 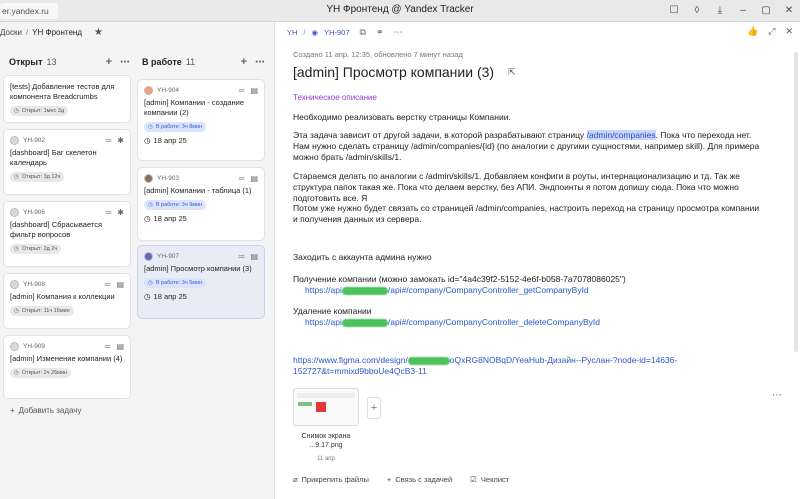 What do you see at coordinates (731, 10) in the screenshot?
I see `window-controls: ☐ ◊ ⤓ – ▢ ✕` at bounding box center [731, 10].